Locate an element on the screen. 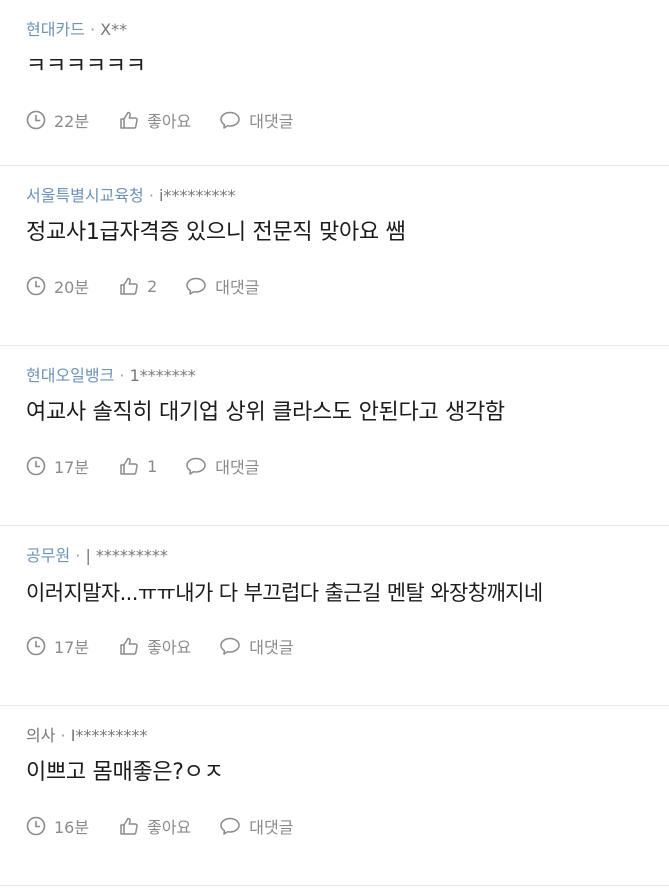 The width and height of the screenshot is (669, 889). comment-actions: 16분 좋아요 대댓글 is located at coordinates (174, 826).